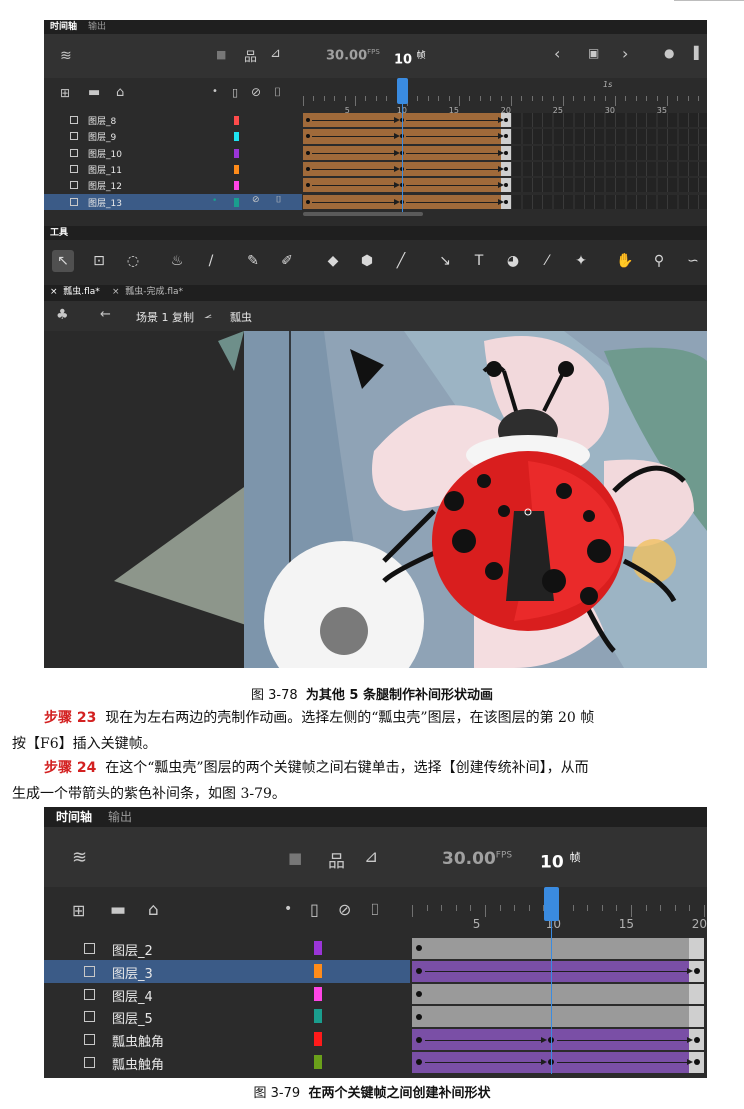 The width and height of the screenshot is (744, 1109). I want to click on paint-brush-tool-icon: ♨, so click(177, 261).